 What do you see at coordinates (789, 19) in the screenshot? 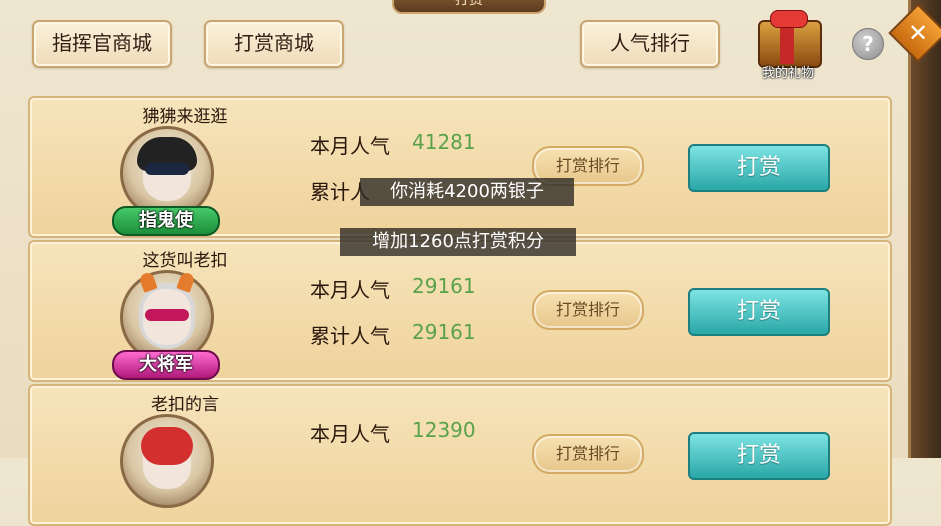
I see `gift-bow-icon` at bounding box center [789, 19].